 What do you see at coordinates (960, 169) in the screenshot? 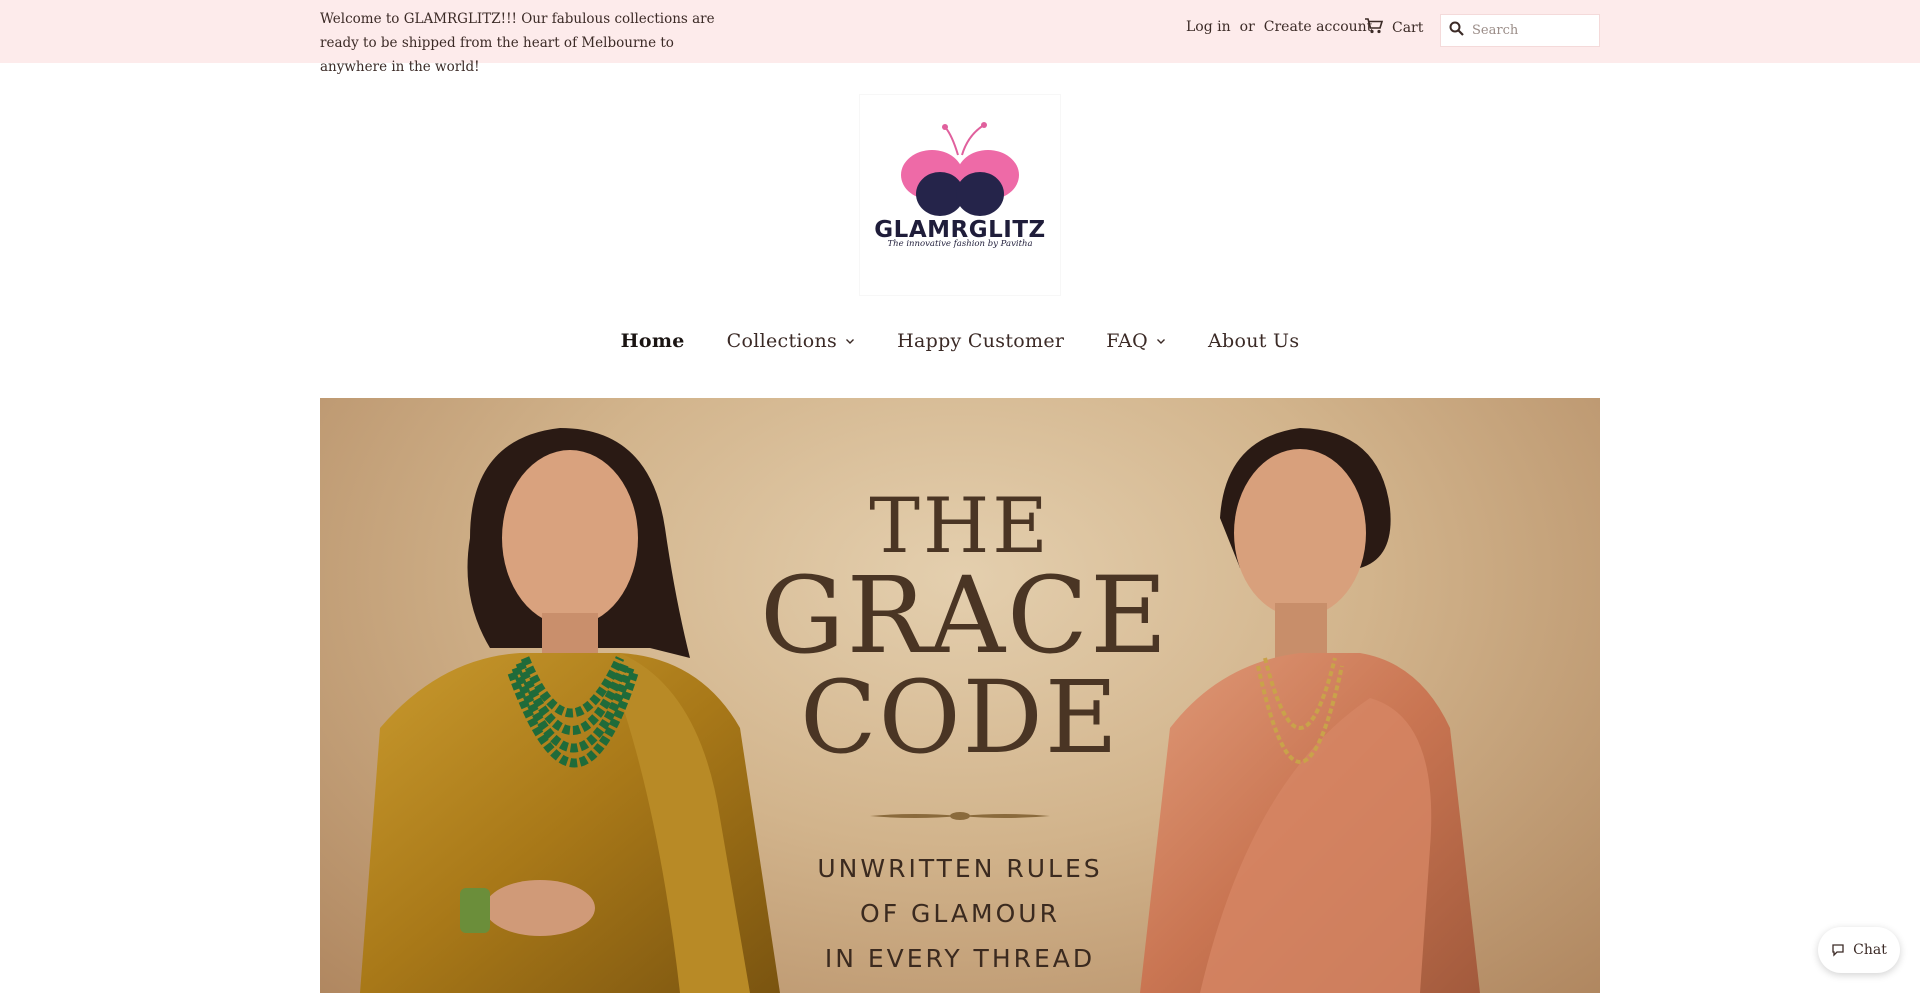
I see `butterfly-logo-icon` at bounding box center [960, 169].